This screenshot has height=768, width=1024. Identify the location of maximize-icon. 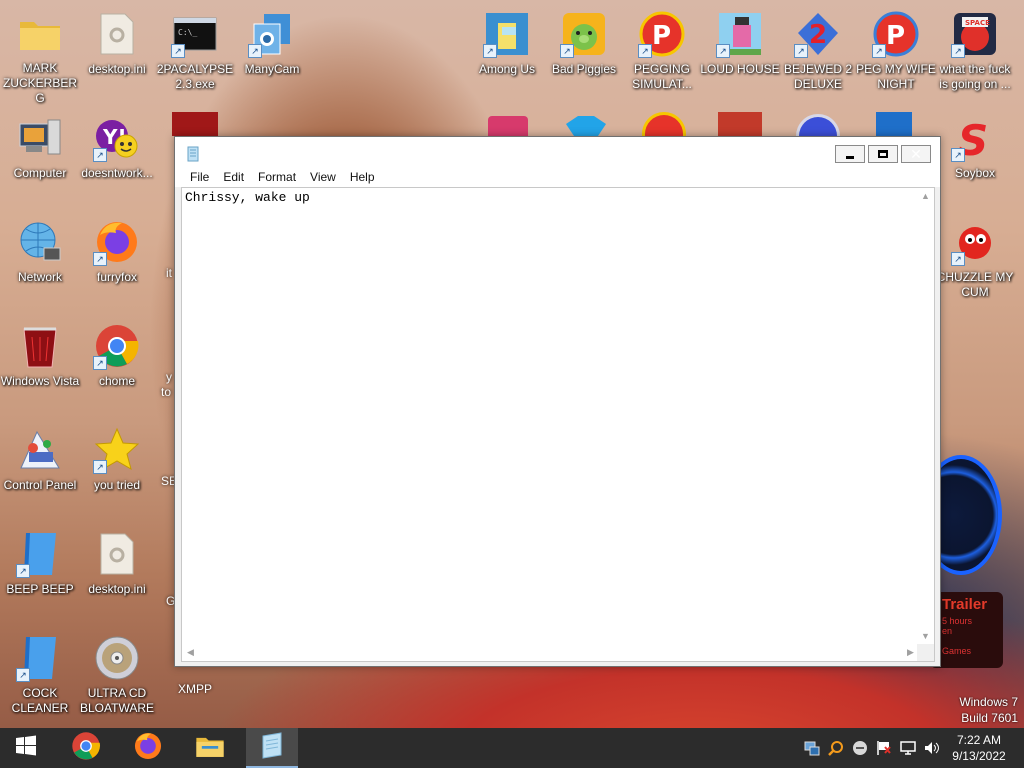
(883, 154).